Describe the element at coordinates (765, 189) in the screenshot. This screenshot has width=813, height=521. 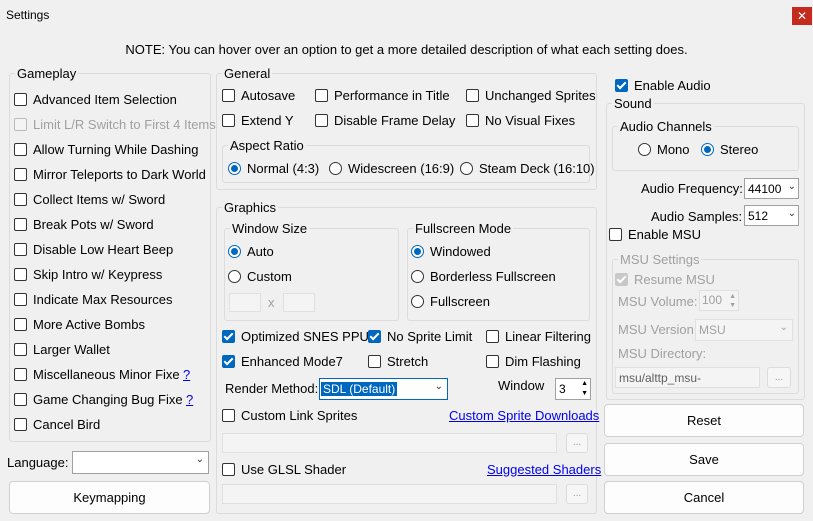
I see `audio-frequency-value: 44100` at that location.